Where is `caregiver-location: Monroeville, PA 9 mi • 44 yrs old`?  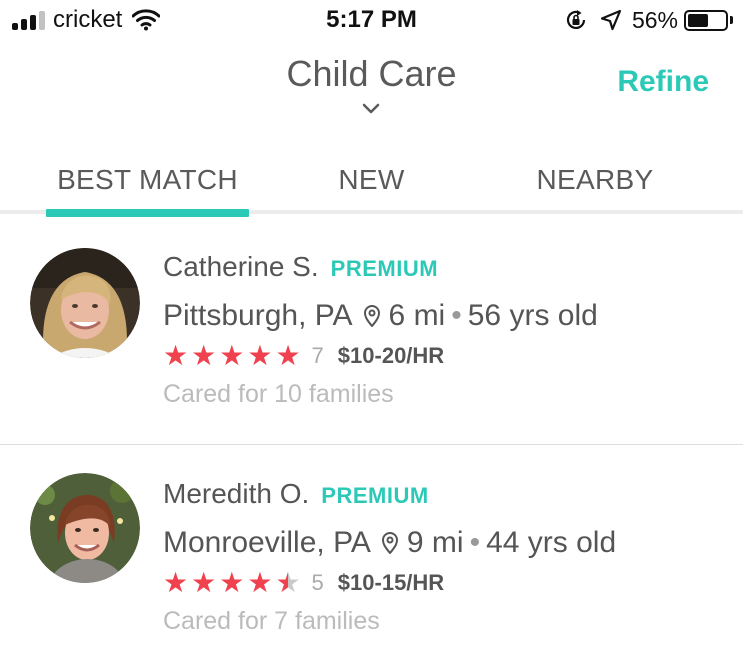 caregiver-location: Monroeville, PA 9 mi • 44 yrs old is located at coordinates (389, 543).